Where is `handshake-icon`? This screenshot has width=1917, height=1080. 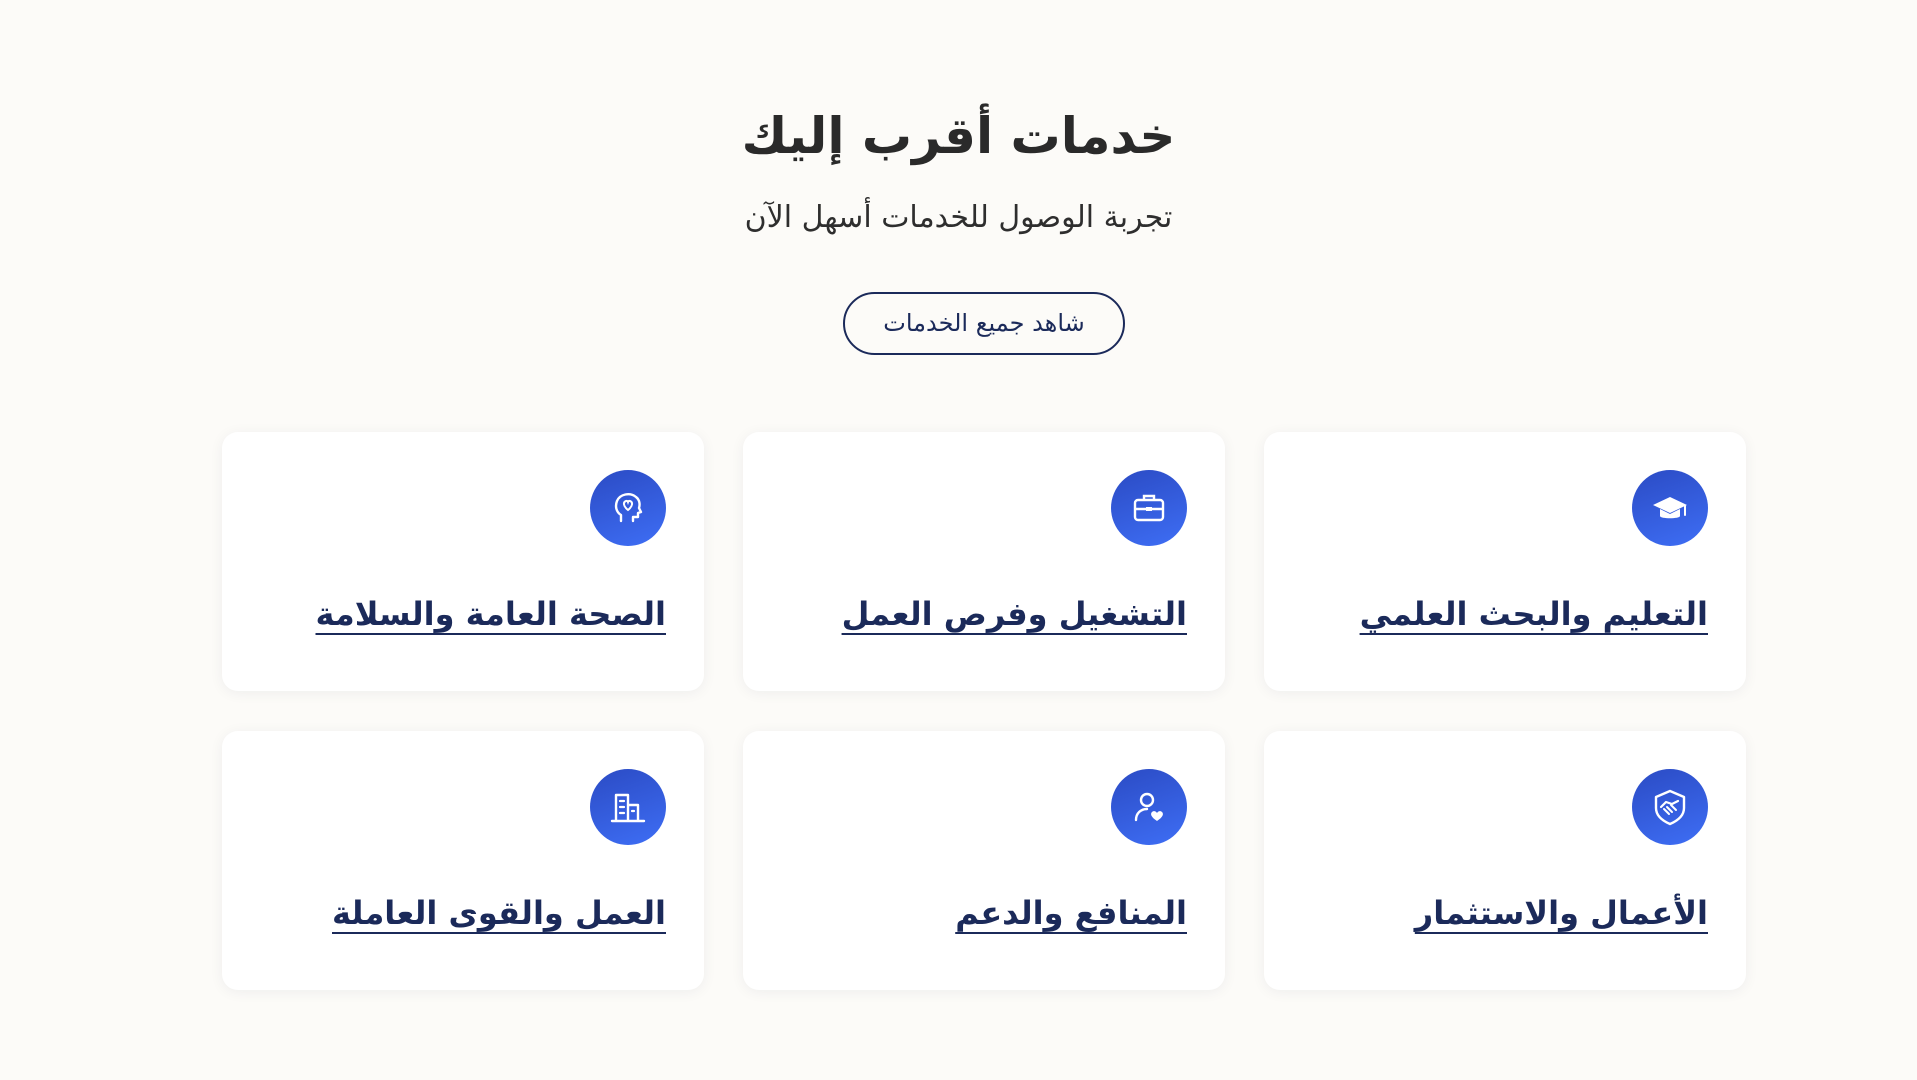 handshake-icon is located at coordinates (1670, 807).